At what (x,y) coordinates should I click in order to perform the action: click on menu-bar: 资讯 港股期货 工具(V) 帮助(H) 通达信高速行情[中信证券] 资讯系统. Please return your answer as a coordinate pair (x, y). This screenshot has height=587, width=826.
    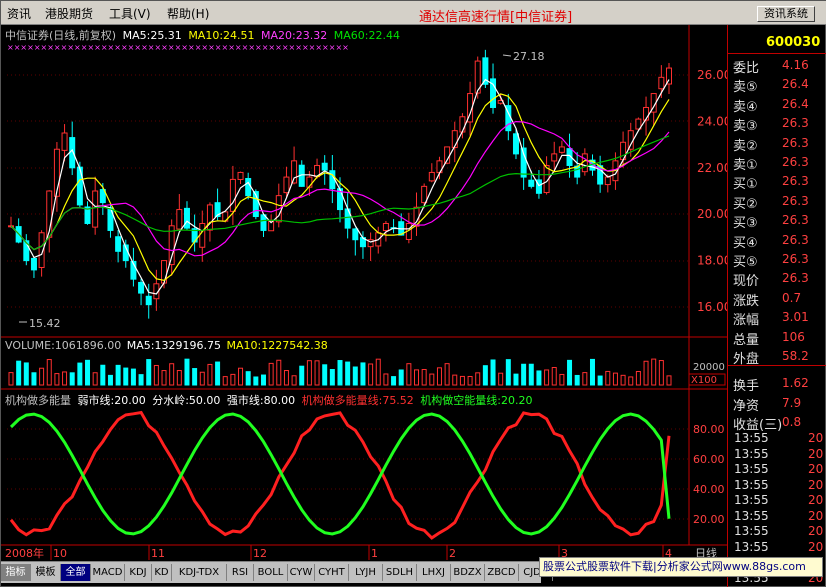
    Looking at the image, I should click on (413, 13).